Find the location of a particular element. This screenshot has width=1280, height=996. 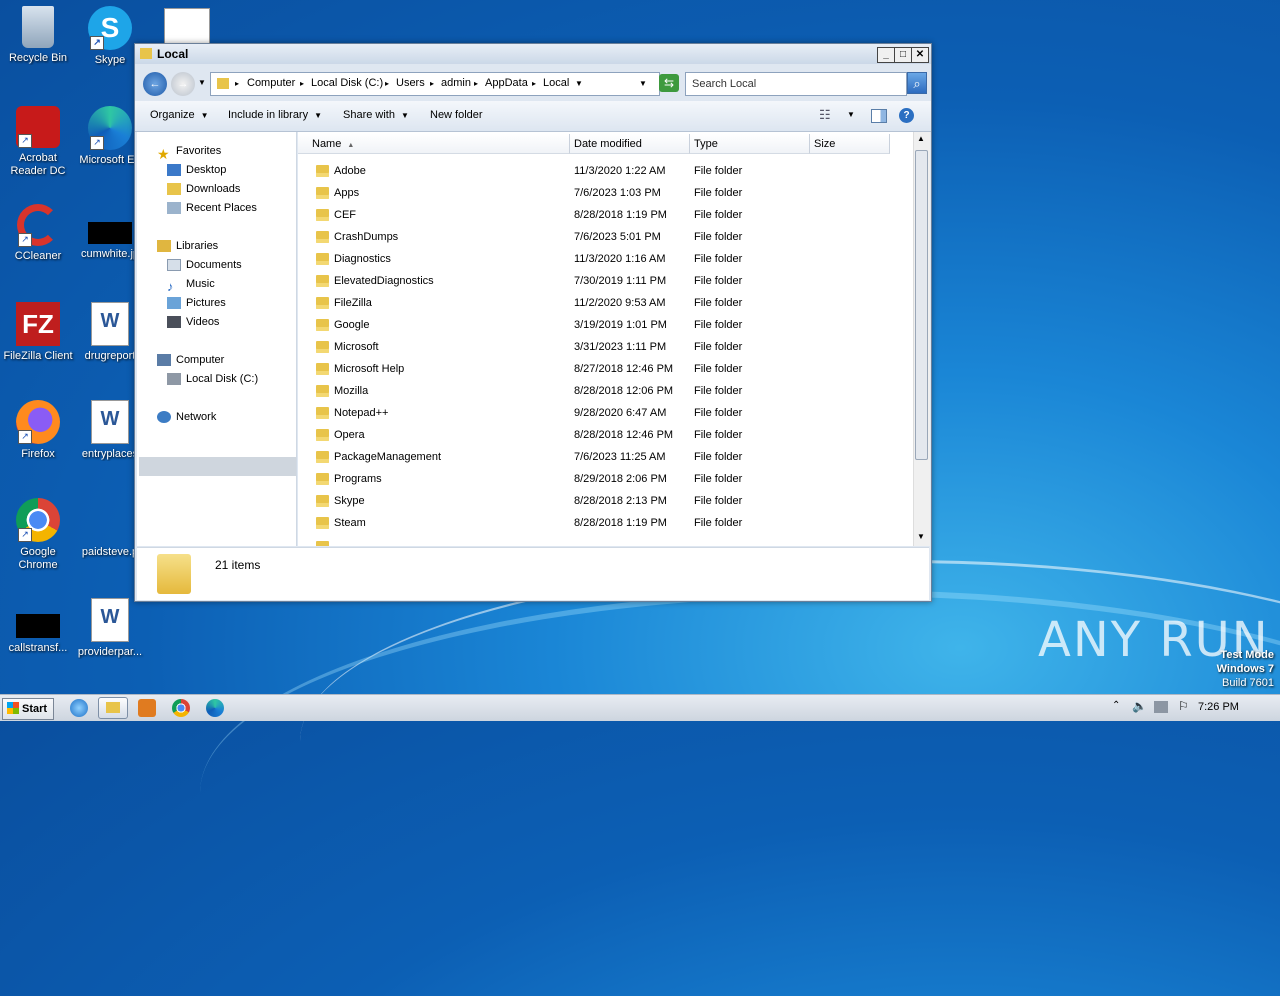

nav-favorites: ★ Favorites is located at coordinates (189, 152).